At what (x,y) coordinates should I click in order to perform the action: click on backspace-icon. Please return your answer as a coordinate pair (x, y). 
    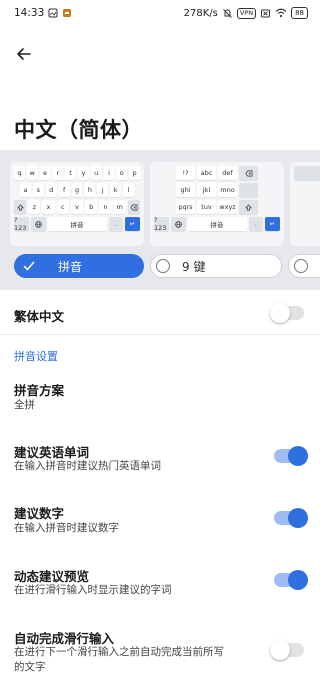
    Looking at the image, I should click on (248, 173).